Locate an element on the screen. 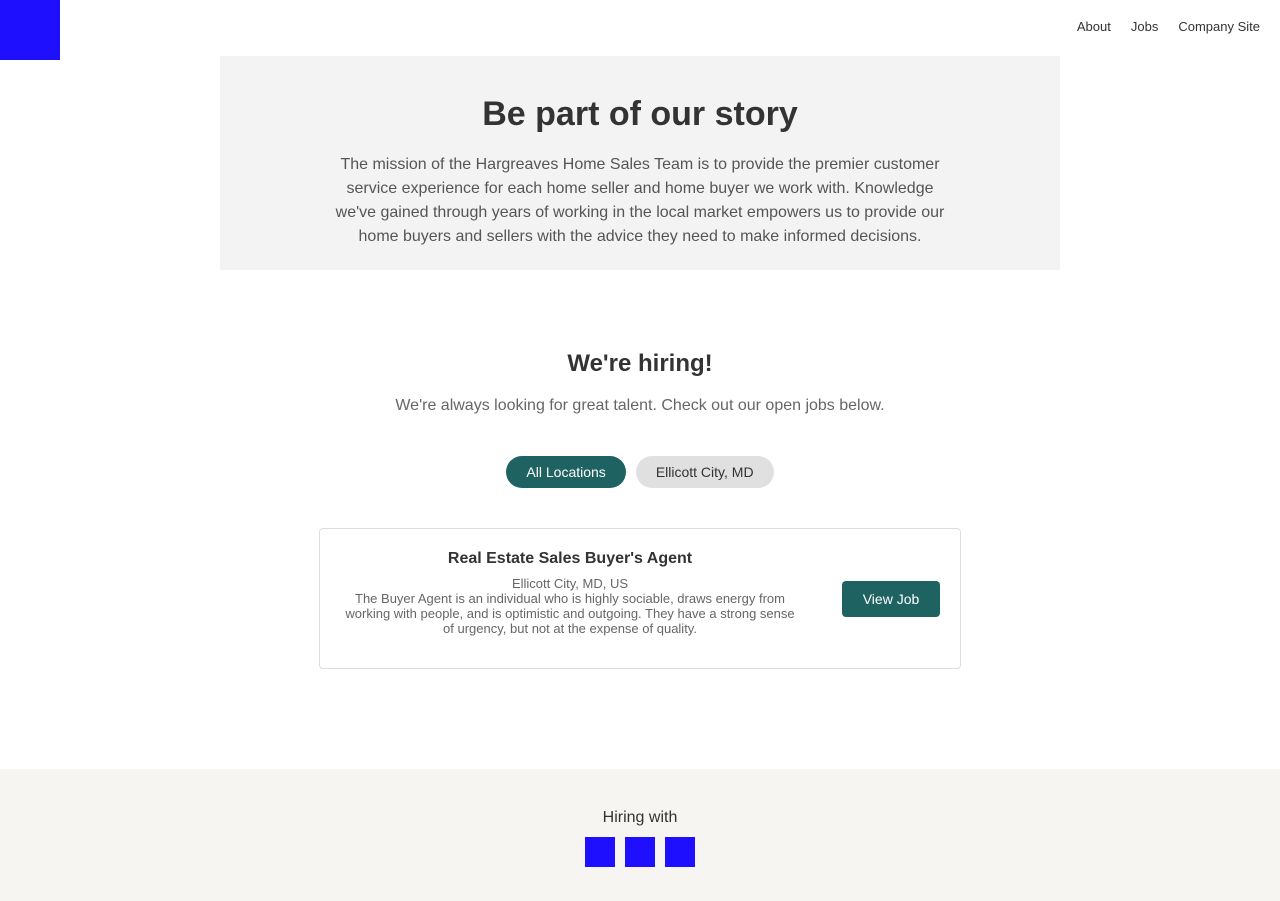 The height and width of the screenshot is (901, 1280). footer-hiring-with-label: Hiring with is located at coordinates (640, 817).